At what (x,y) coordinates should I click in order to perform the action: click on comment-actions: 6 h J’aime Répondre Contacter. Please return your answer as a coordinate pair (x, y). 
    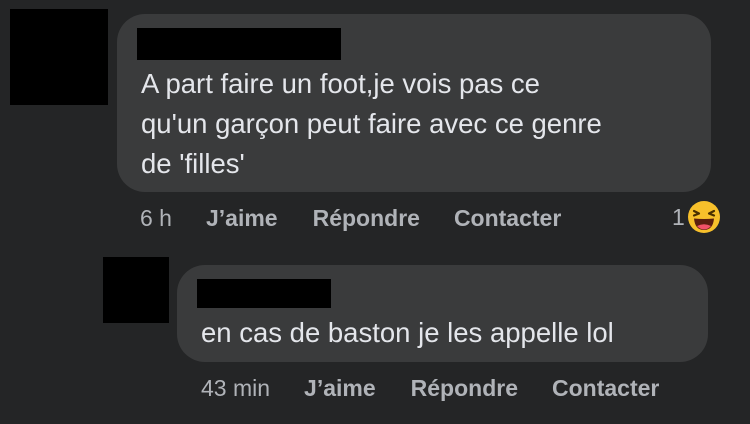
    Looking at the image, I should click on (350, 218).